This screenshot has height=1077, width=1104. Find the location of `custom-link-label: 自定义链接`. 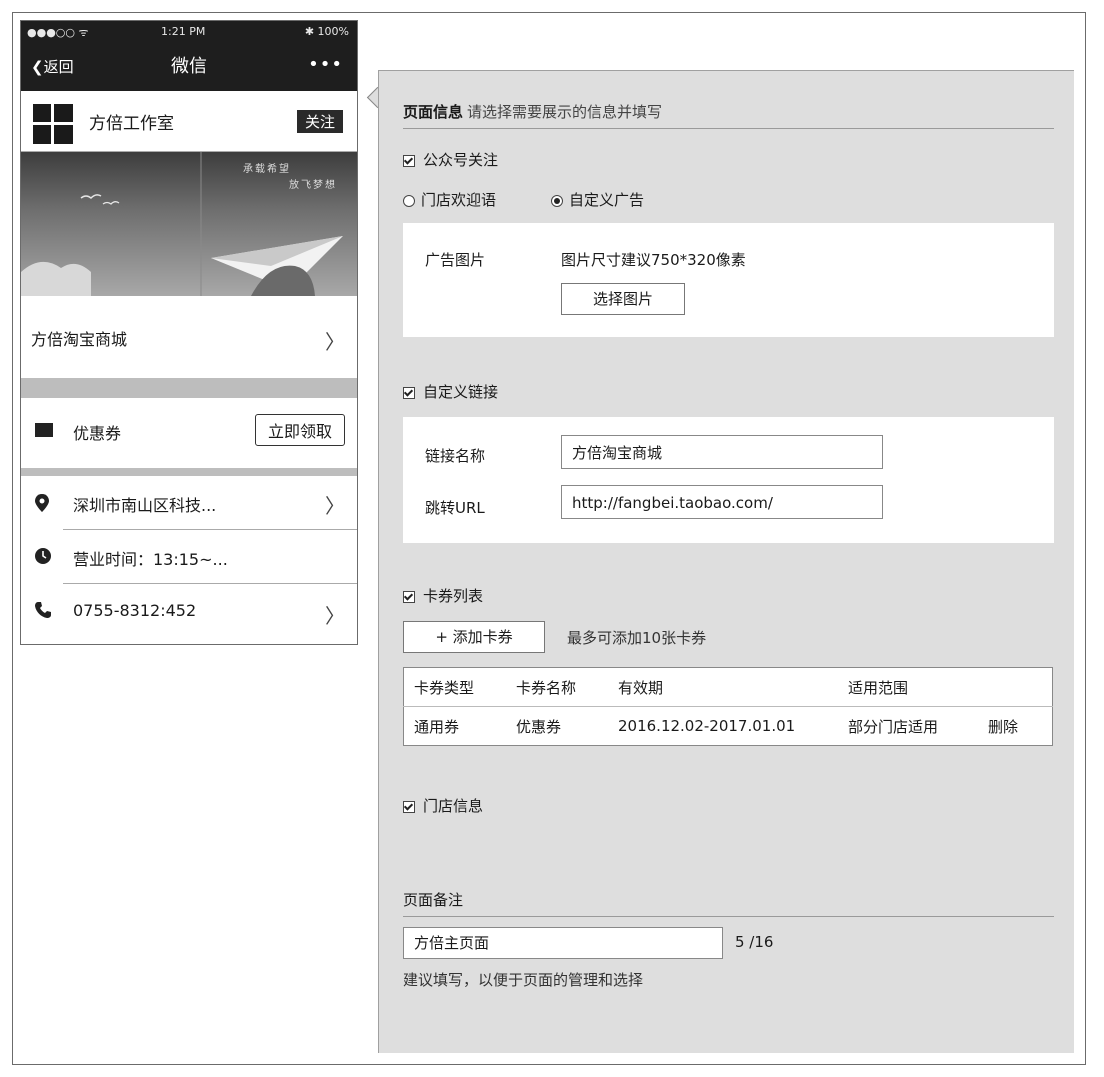

custom-link-label: 自定义链接 is located at coordinates (461, 392).